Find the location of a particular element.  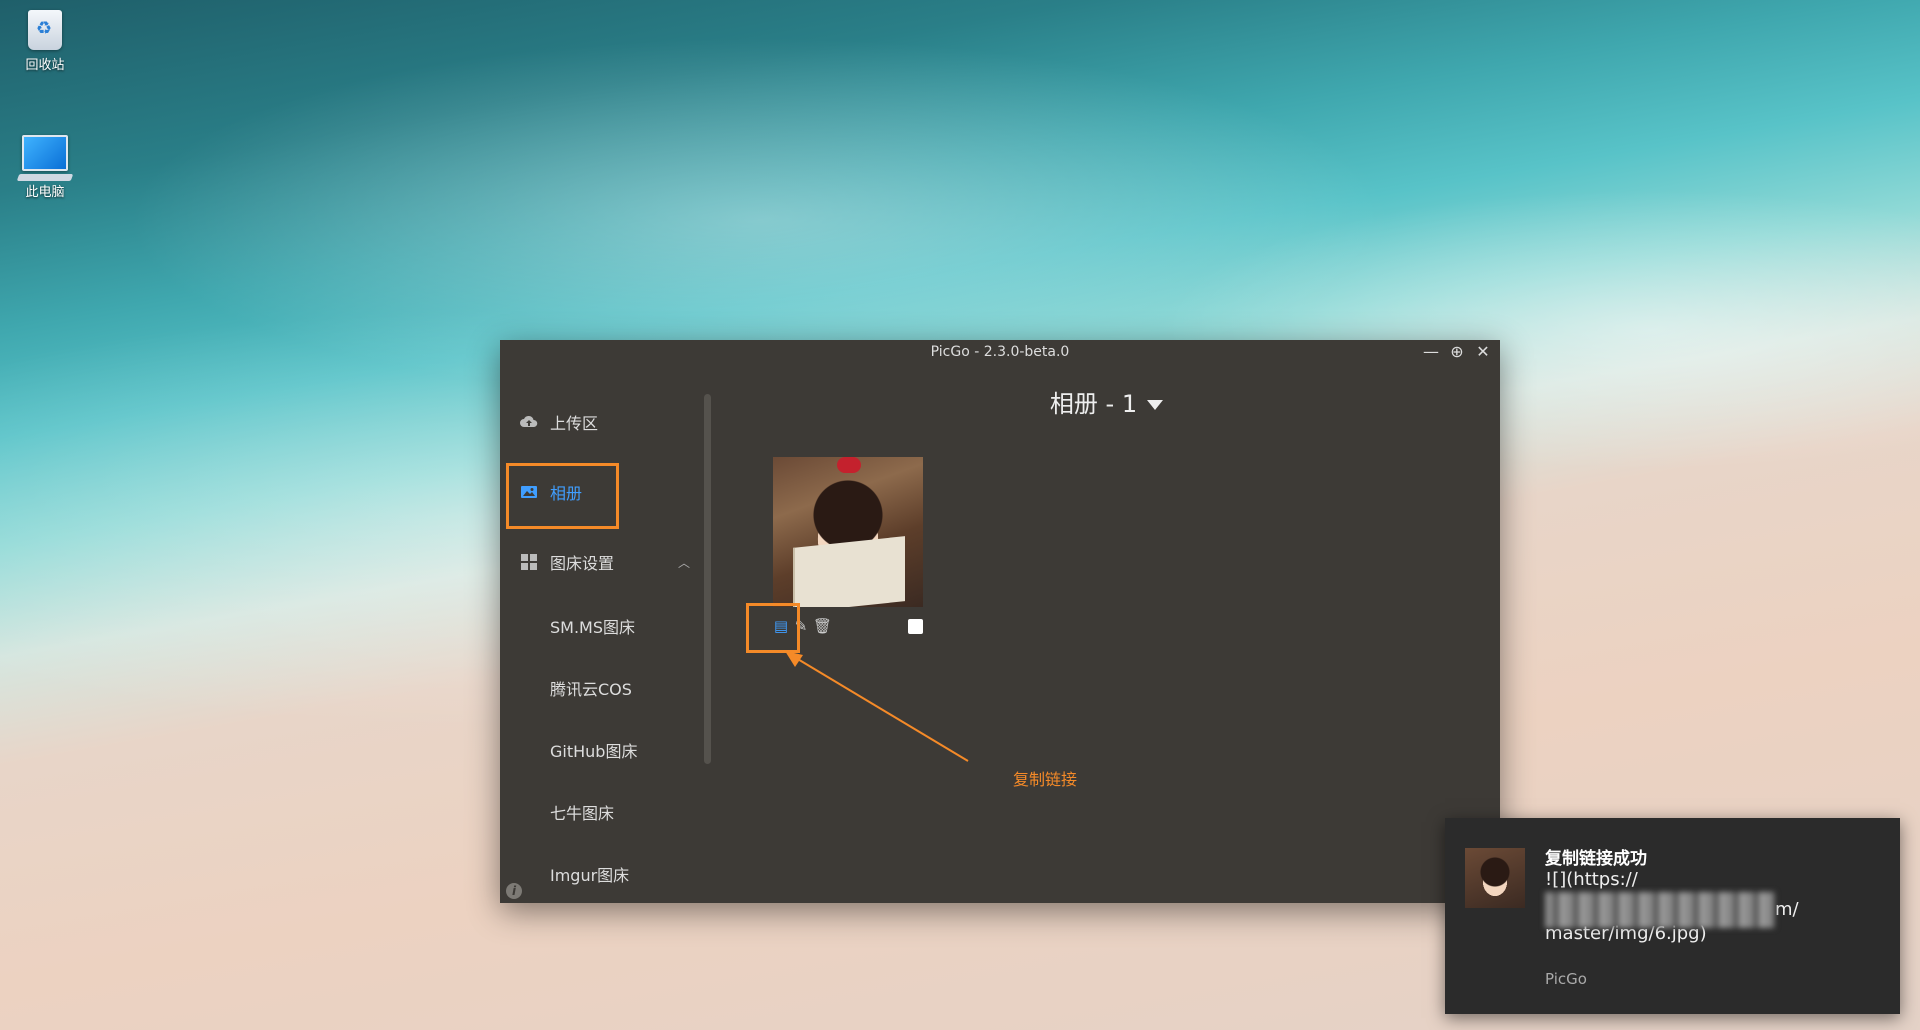

minimize-button: — is located at coordinates (1431, 352).